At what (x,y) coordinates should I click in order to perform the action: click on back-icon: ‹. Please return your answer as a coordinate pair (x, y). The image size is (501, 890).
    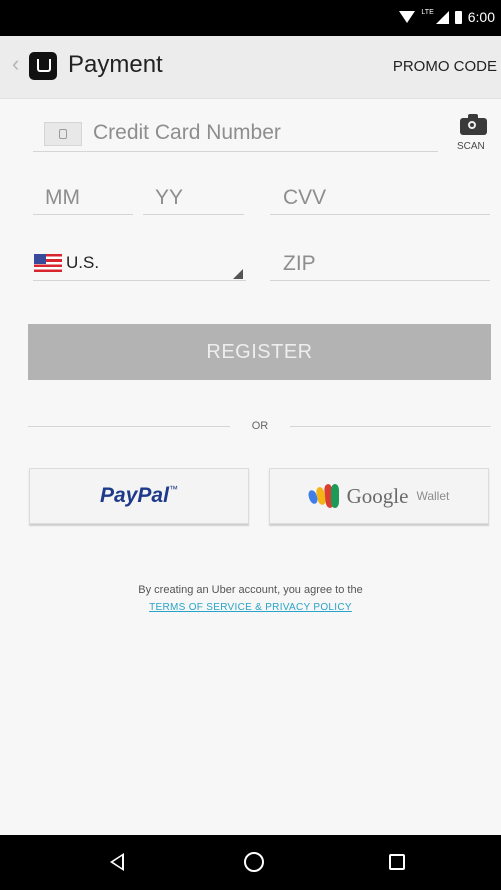
    Looking at the image, I should click on (15, 64).